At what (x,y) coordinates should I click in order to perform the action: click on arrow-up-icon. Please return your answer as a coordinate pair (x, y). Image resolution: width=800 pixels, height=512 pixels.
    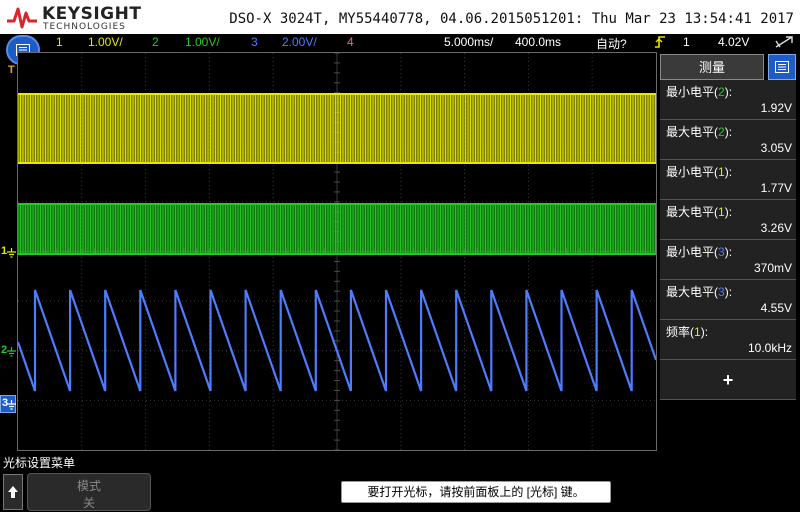
    Looking at the image, I should click on (13, 492).